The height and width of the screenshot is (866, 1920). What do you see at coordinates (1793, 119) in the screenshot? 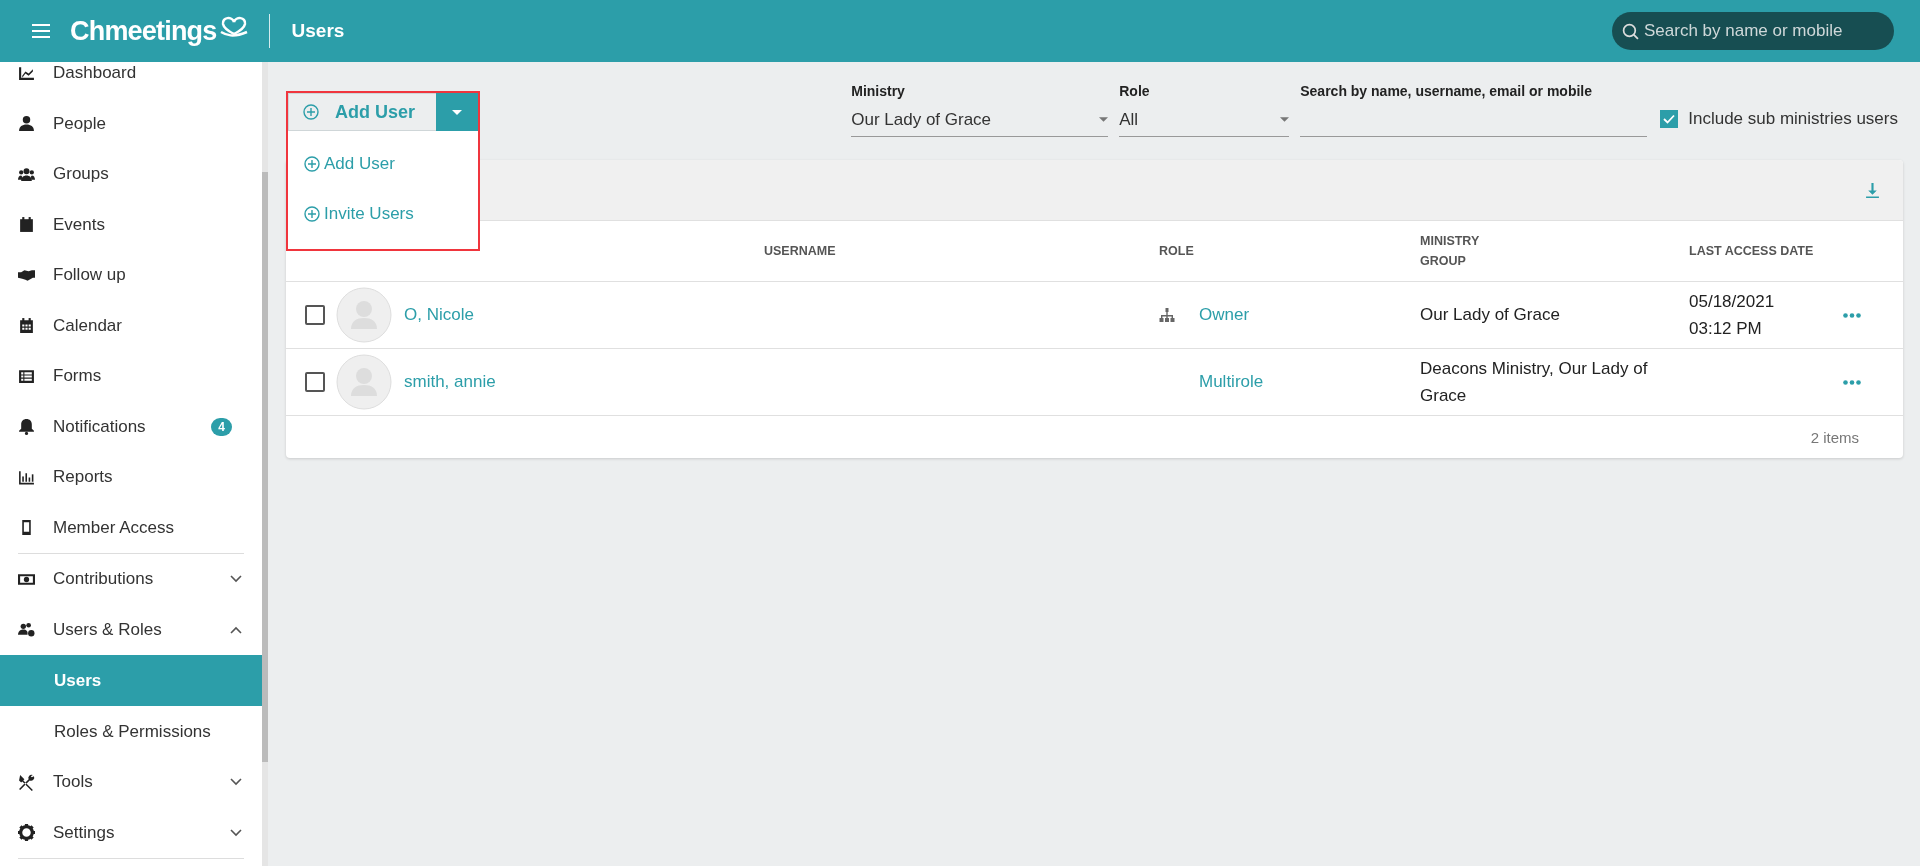
I see `checkbox-label: Include sub ministries users` at bounding box center [1793, 119].